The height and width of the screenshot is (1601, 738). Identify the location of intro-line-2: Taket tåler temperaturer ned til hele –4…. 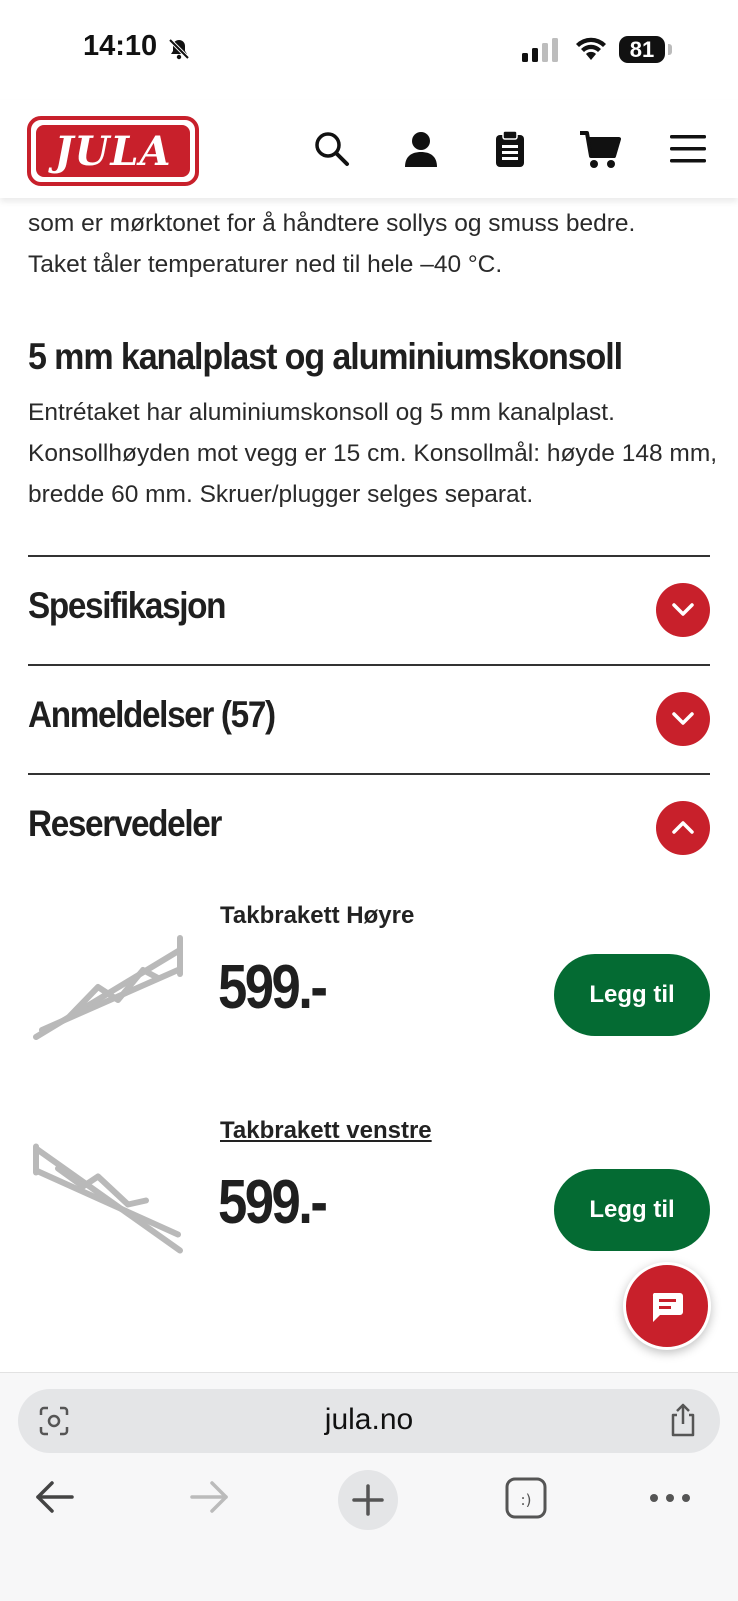
(265, 264).